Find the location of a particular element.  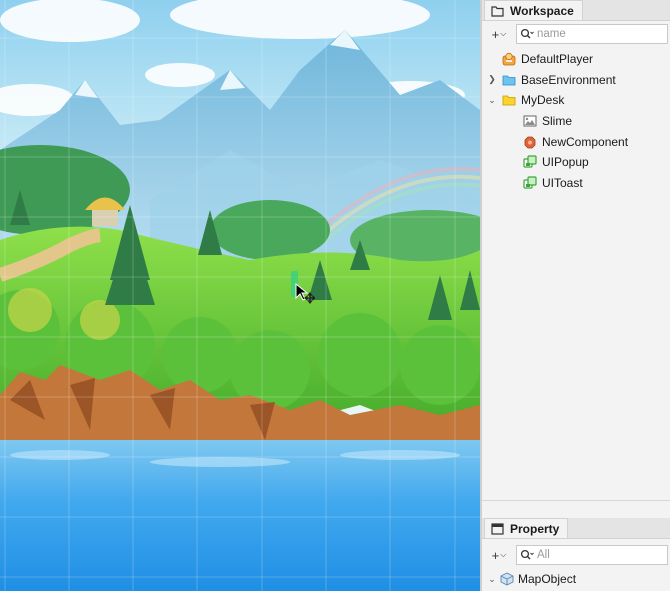

workspace-add-button: + ⌵ is located at coordinates (499, 34).